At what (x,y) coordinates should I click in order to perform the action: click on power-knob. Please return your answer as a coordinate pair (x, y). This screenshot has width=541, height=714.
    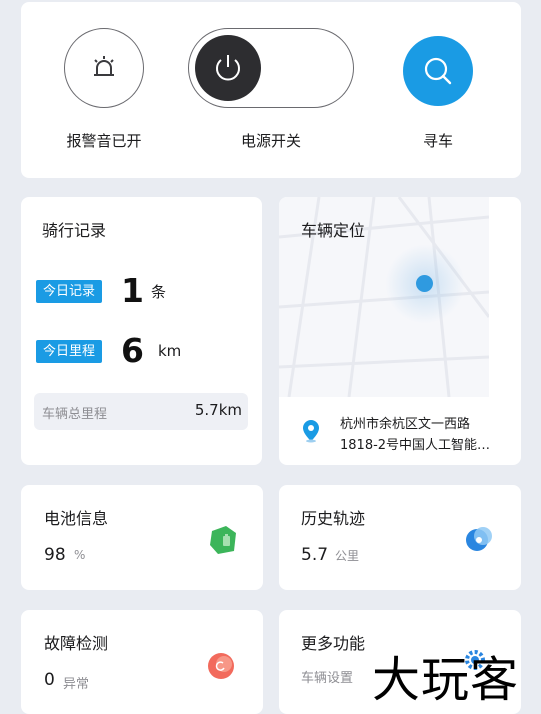
    Looking at the image, I should click on (228, 68).